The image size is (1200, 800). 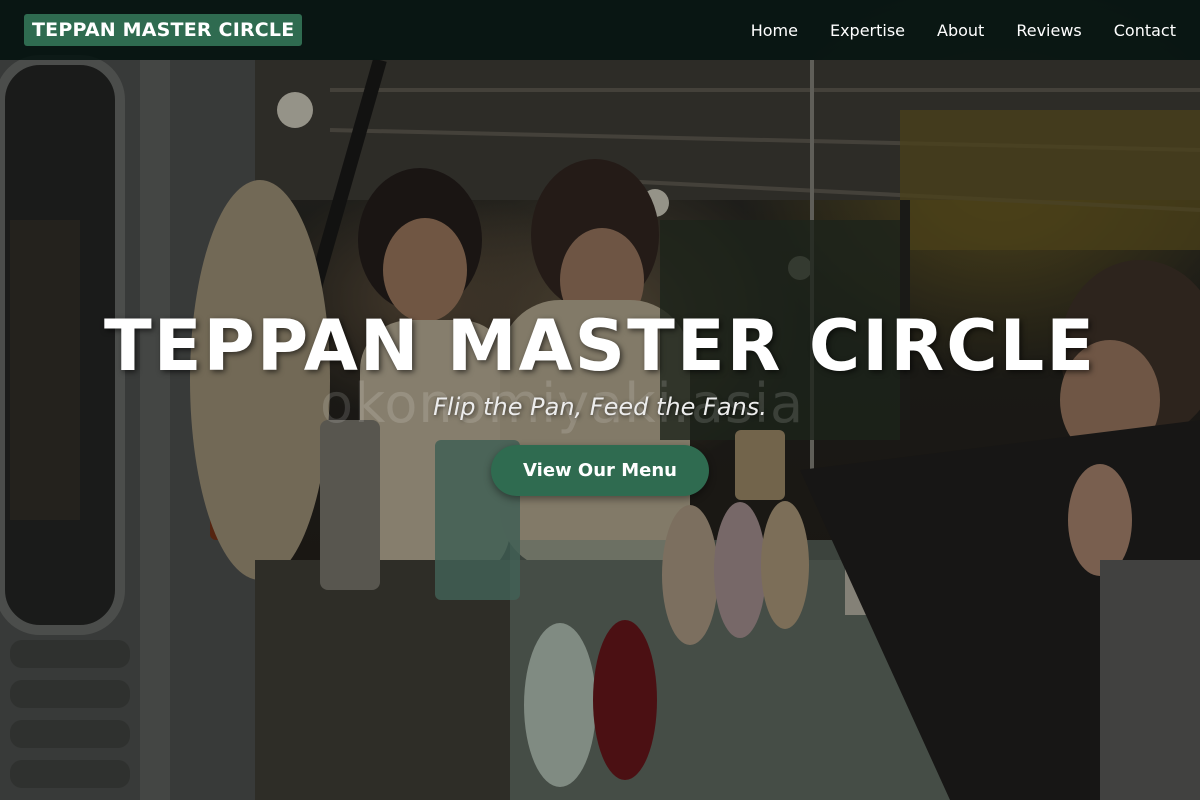 I want to click on hero-title: TEPPAN MASTER CIRCLE, so click(x=600, y=346).